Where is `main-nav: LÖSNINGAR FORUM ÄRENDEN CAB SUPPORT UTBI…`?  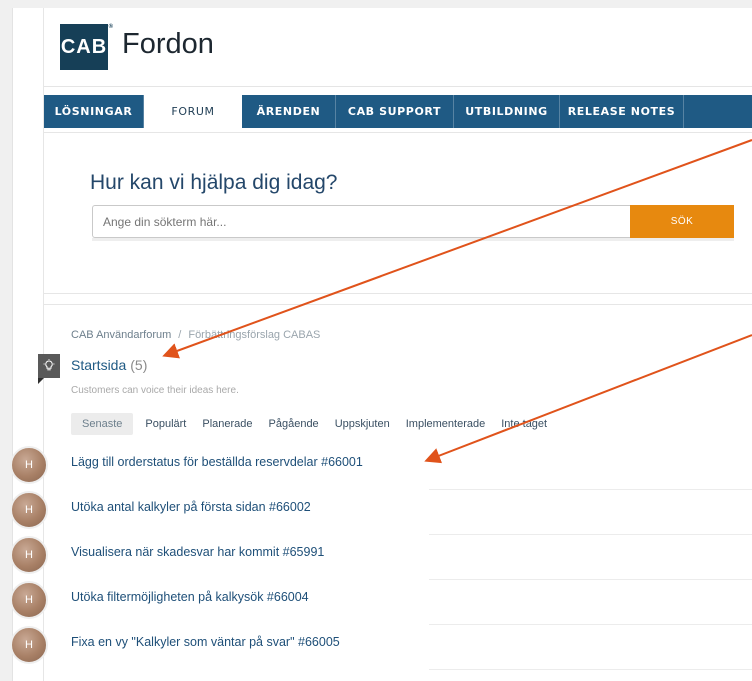 main-nav: LÖSNINGAR FORUM ÄRENDEN CAB SUPPORT UTBI… is located at coordinates (398, 111).